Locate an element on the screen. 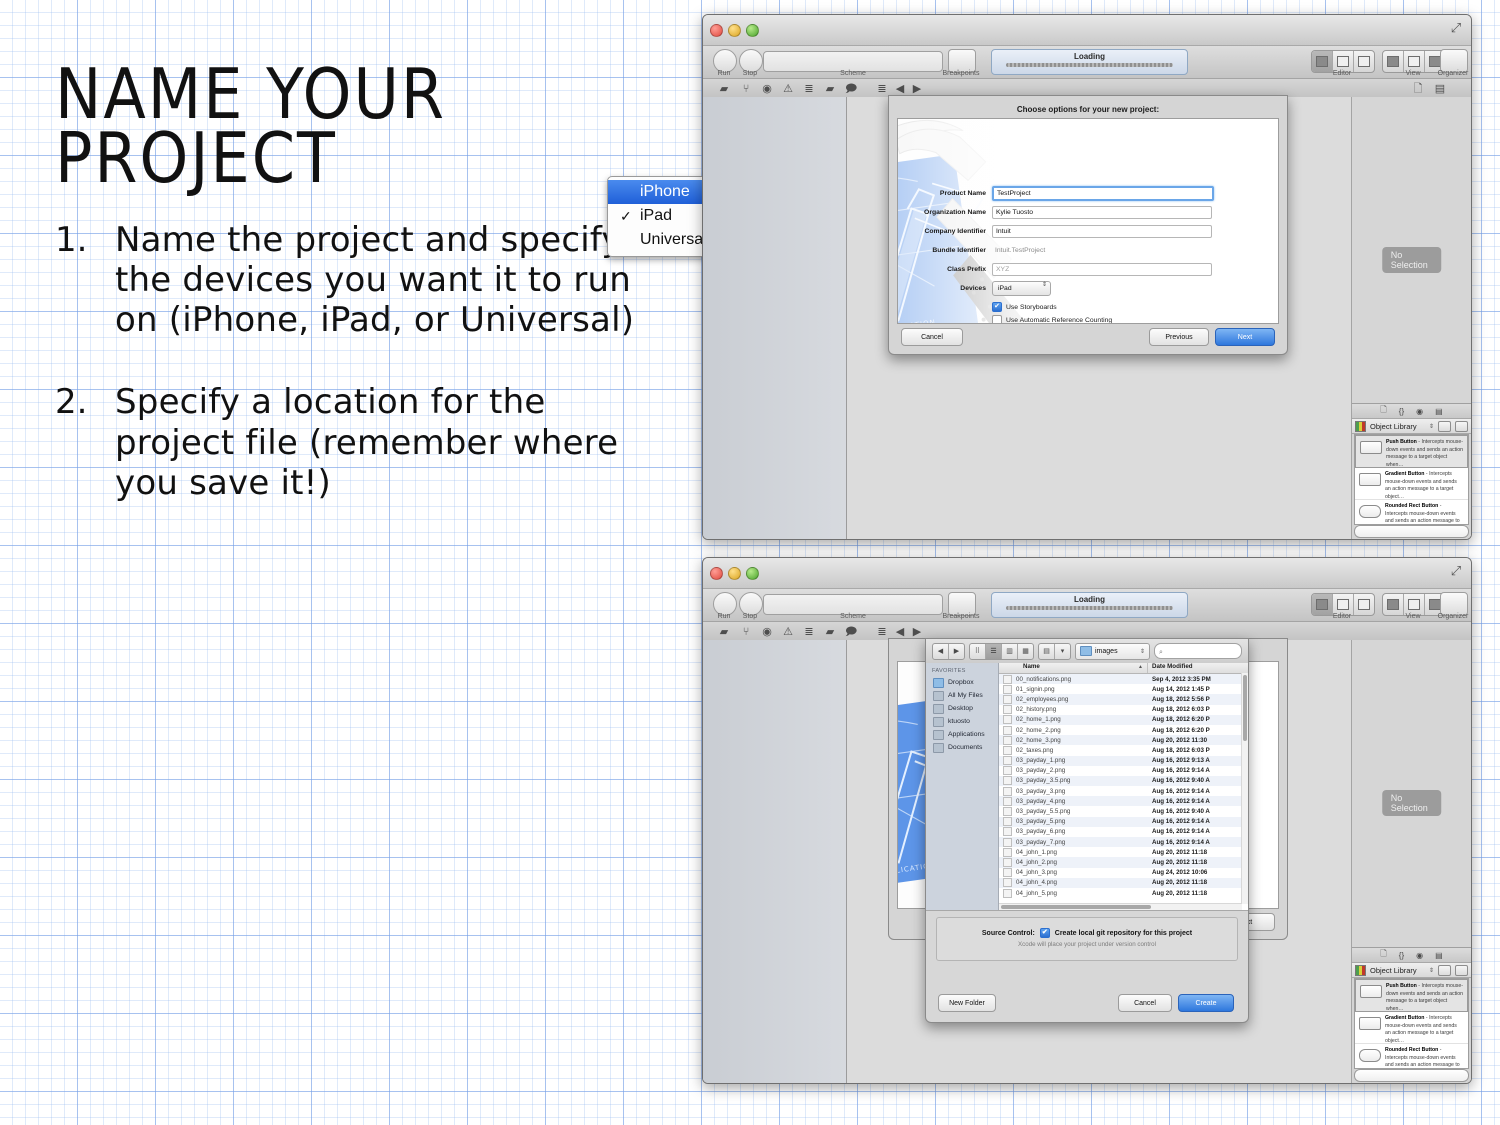 The height and width of the screenshot is (1125, 1500). table-row: 03_payday_1.png Aug 16, 2012 9:13 A is located at coordinates (1123, 760).